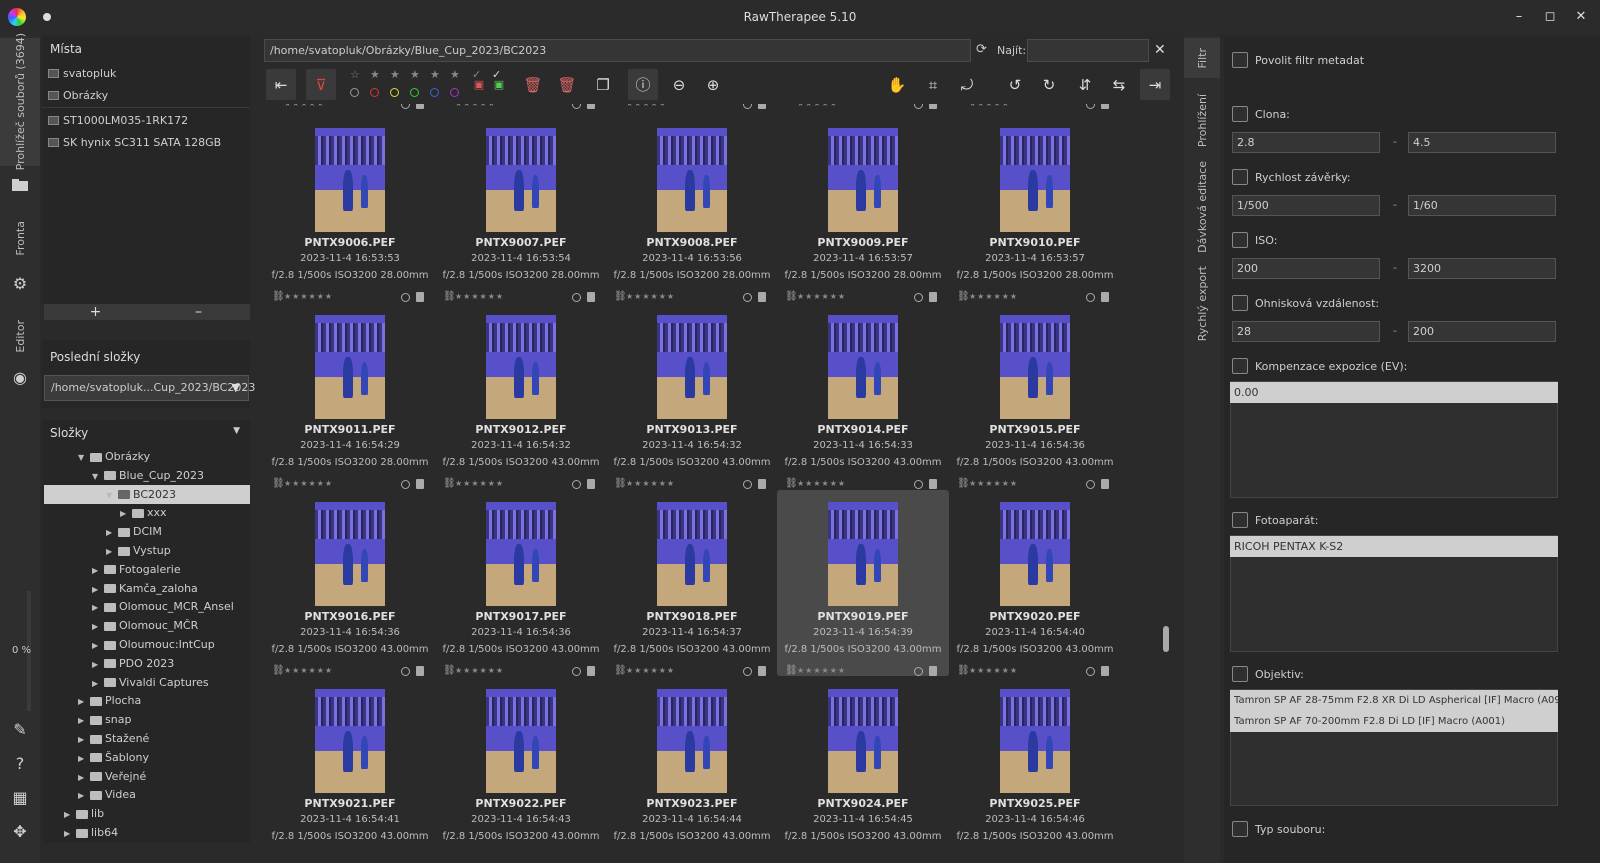  I want to click on shutter-from-input: 1/500, so click(1306, 205).